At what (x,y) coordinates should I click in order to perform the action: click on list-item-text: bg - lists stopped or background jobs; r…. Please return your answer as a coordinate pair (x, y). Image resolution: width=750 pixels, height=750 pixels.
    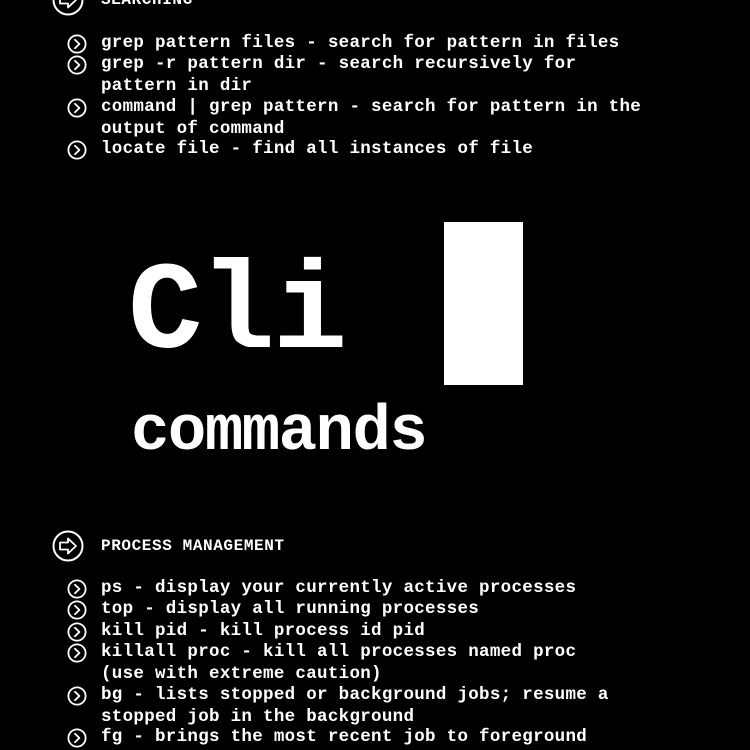
    Looking at the image, I should click on (355, 706).